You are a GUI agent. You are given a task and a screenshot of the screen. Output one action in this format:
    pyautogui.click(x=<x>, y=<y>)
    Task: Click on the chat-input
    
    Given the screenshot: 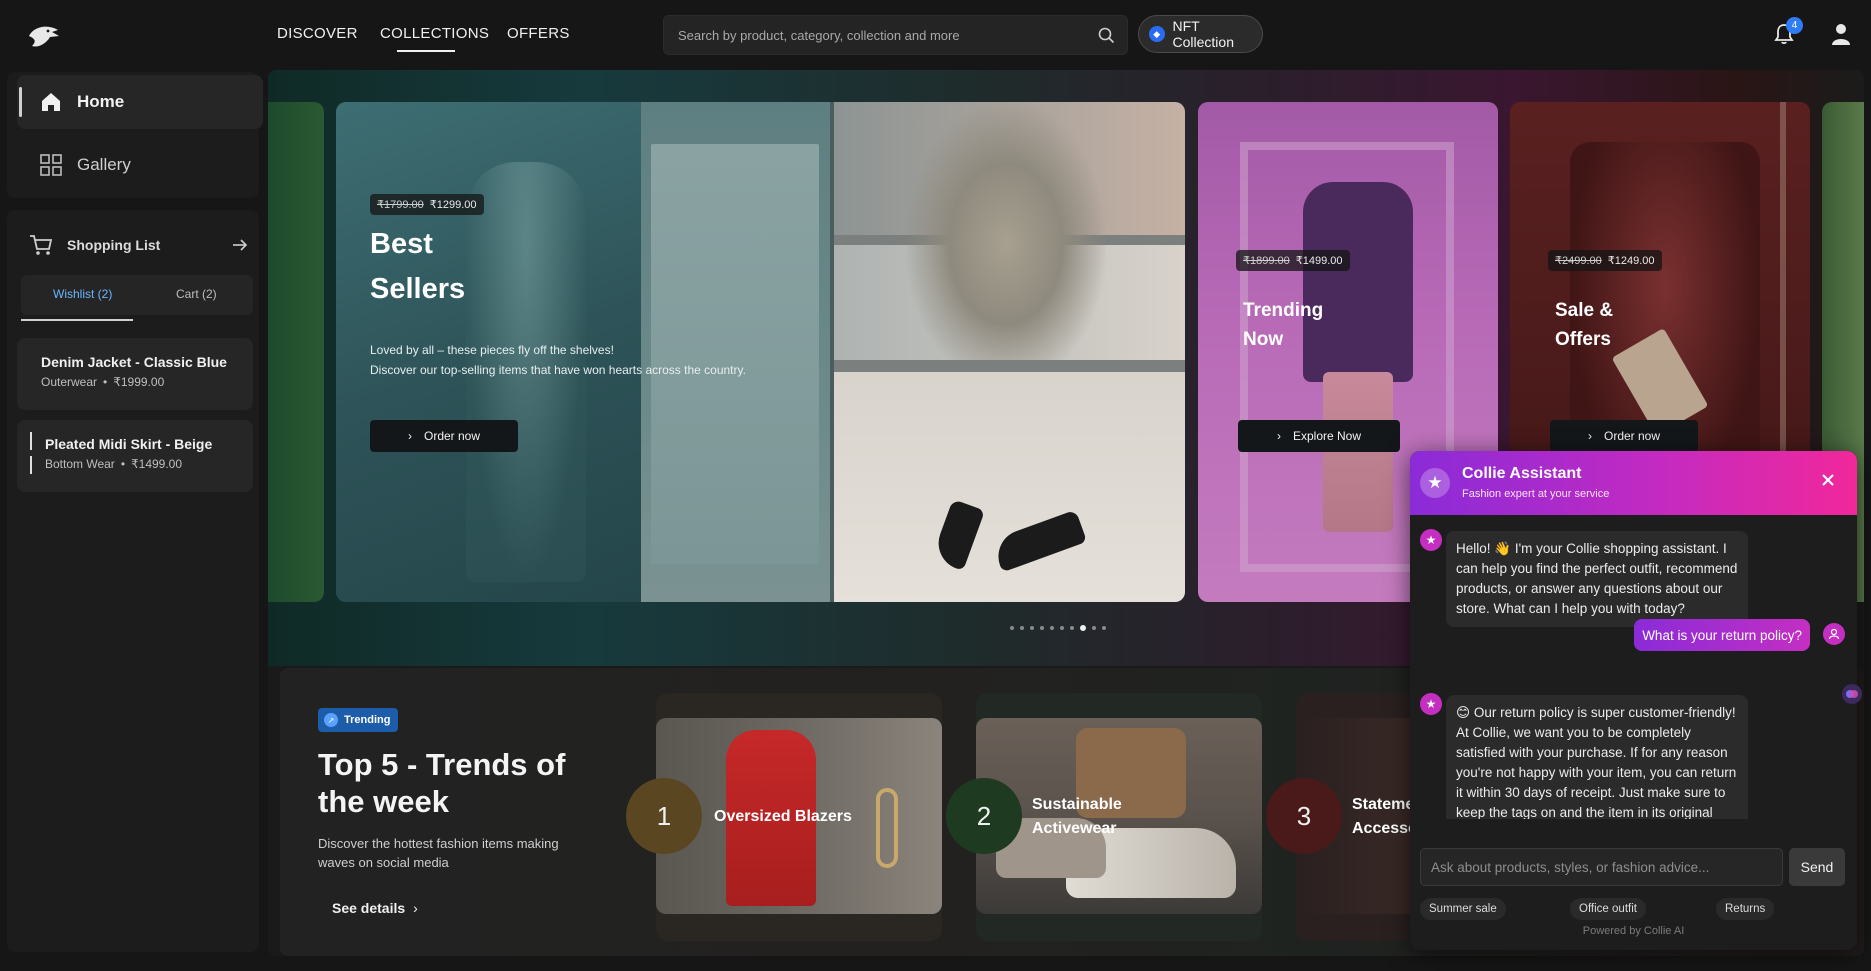 What is the action you would take?
    pyautogui.click(x=1601, y=867)
    